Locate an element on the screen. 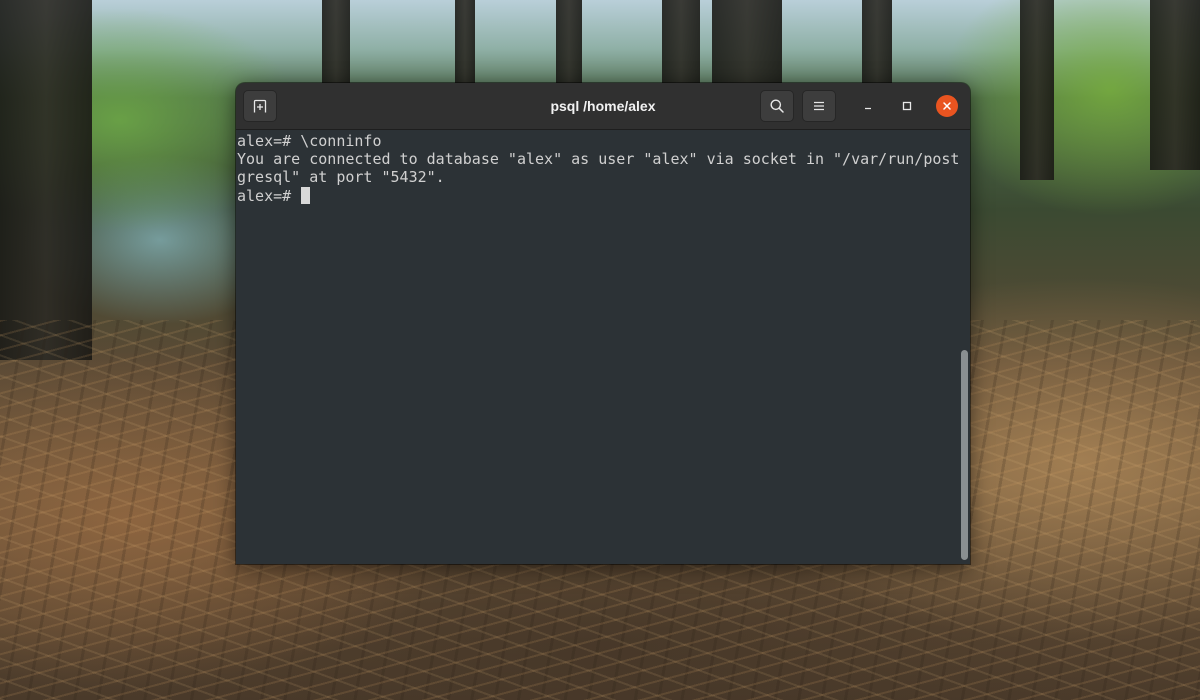  prompt: alex=# is located at coordinates (269, 195).